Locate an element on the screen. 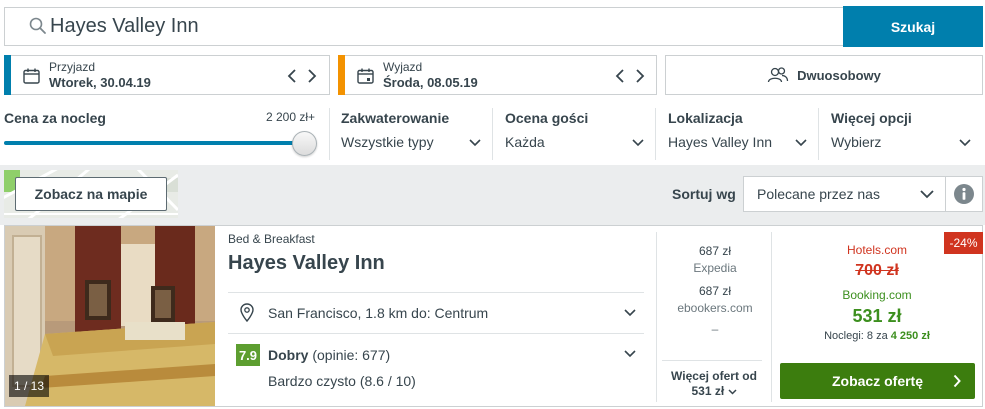 Image resolution: width=985 pixels, height=409 pixels. search-button: Szukaj is located at coordinates (913, 26).